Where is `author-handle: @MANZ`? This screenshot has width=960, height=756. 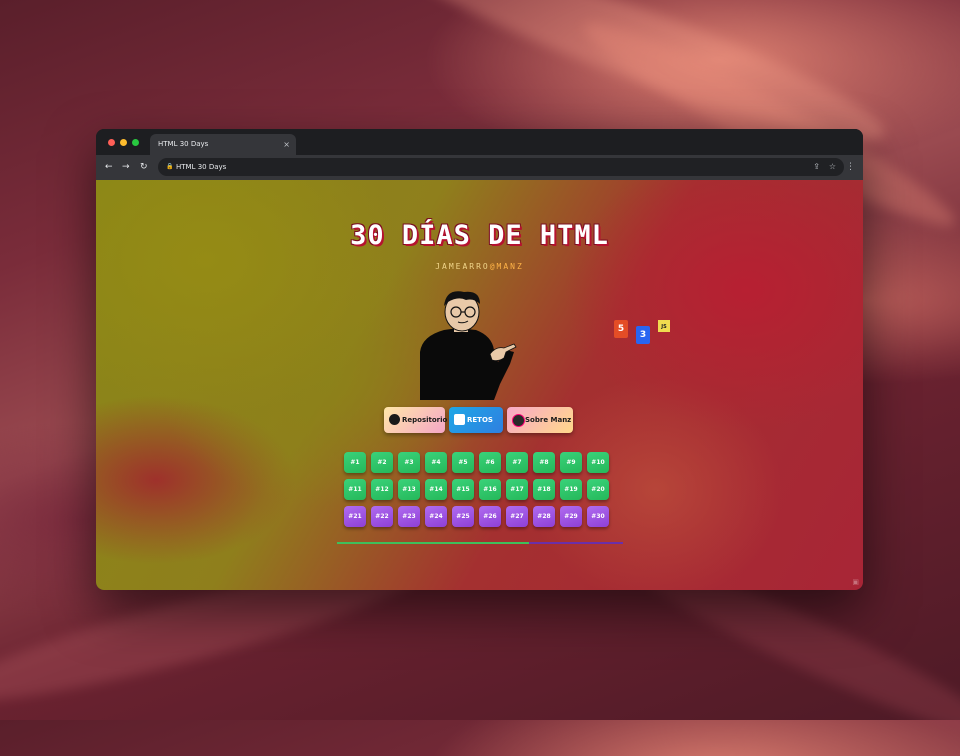
author-handle: @MANZ is located at coordinates (507, 266).